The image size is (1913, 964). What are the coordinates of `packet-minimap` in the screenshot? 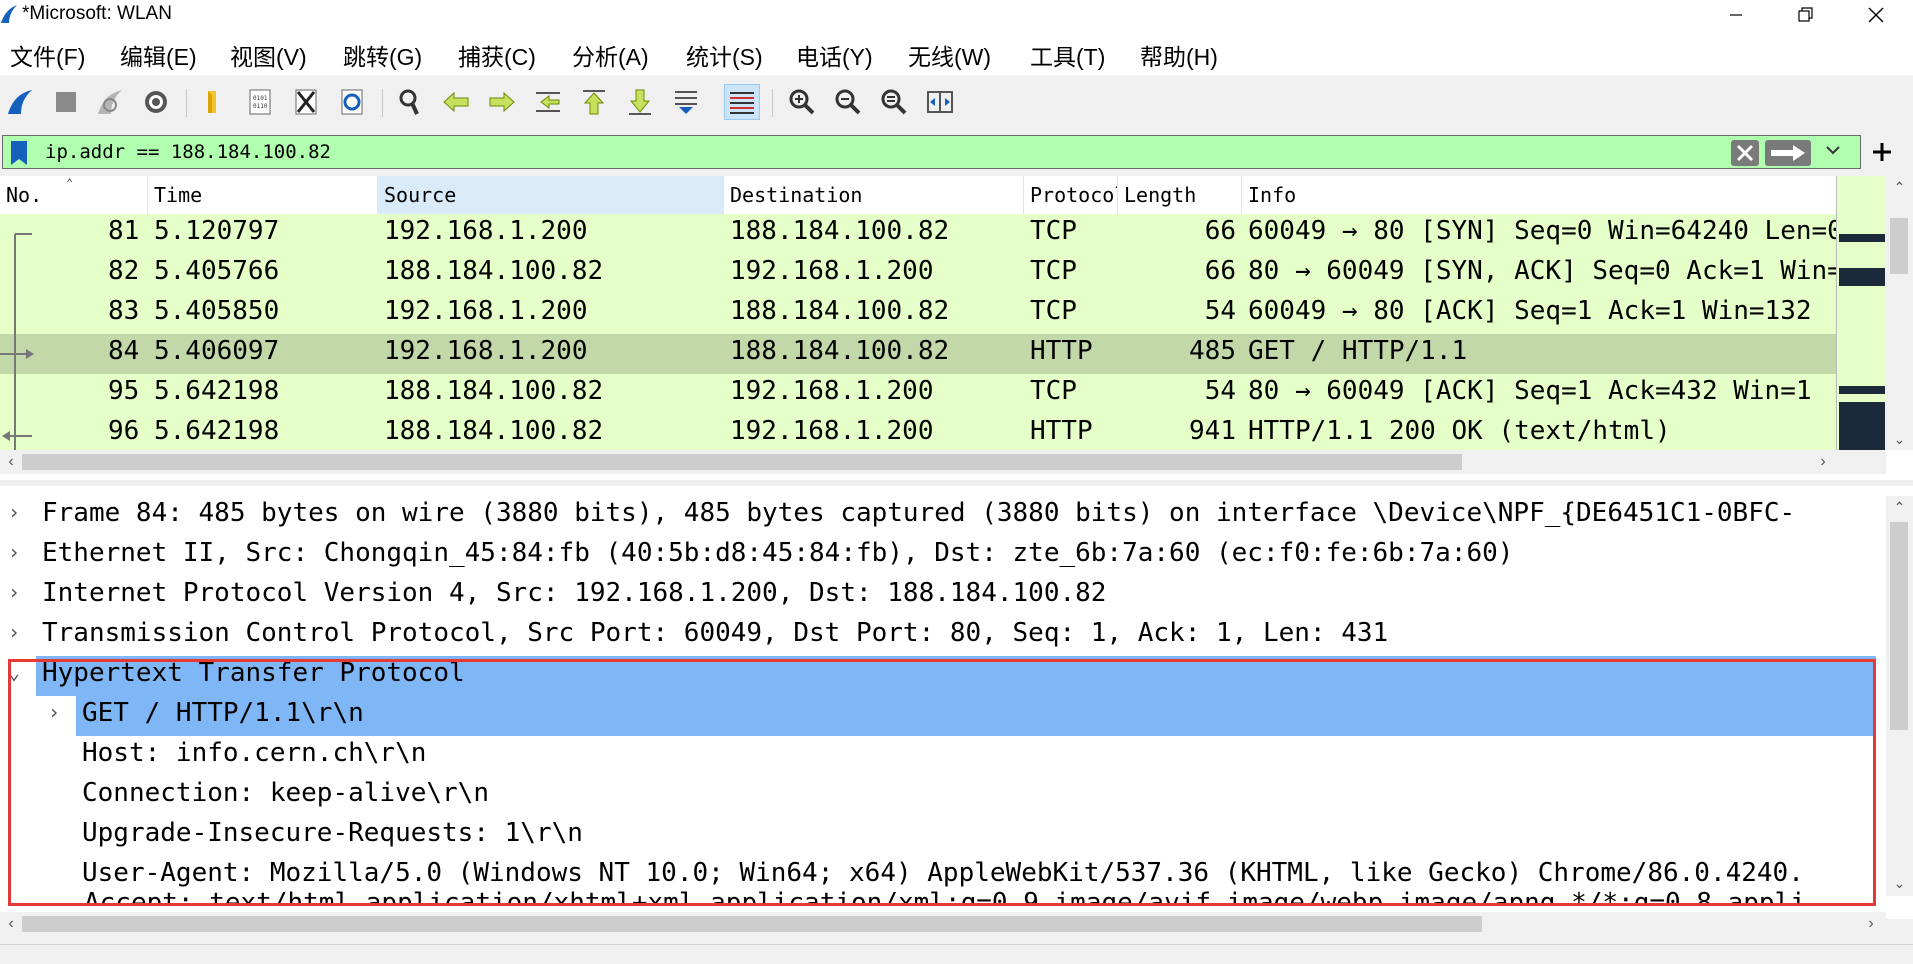 It's located at (1861, 313).